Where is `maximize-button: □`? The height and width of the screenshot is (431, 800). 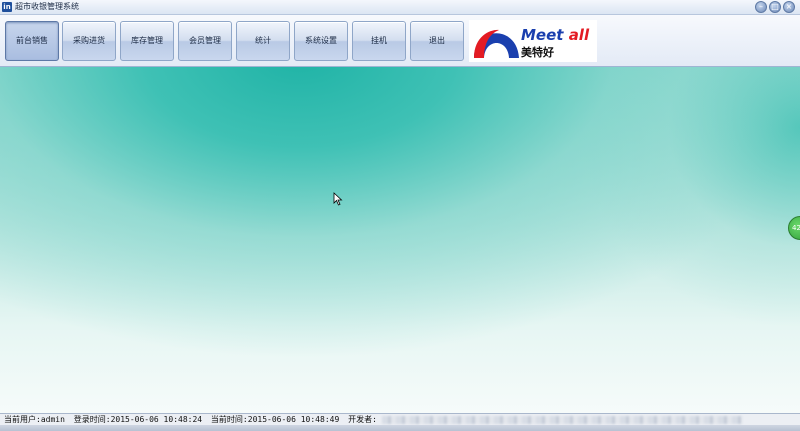
maximize-button: □ is located at coordinates (775, 7).